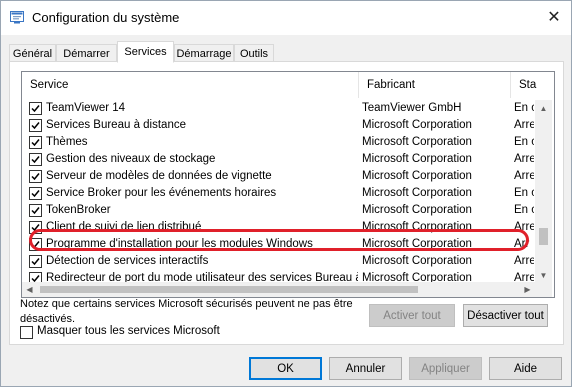 The image size is (572, 387). What do you see at coordinates (278, 108) in the screenshot?
I see `table-row: TeamViewer 14 TeamViewer GmbH En c` at bounding box center [278, 108].